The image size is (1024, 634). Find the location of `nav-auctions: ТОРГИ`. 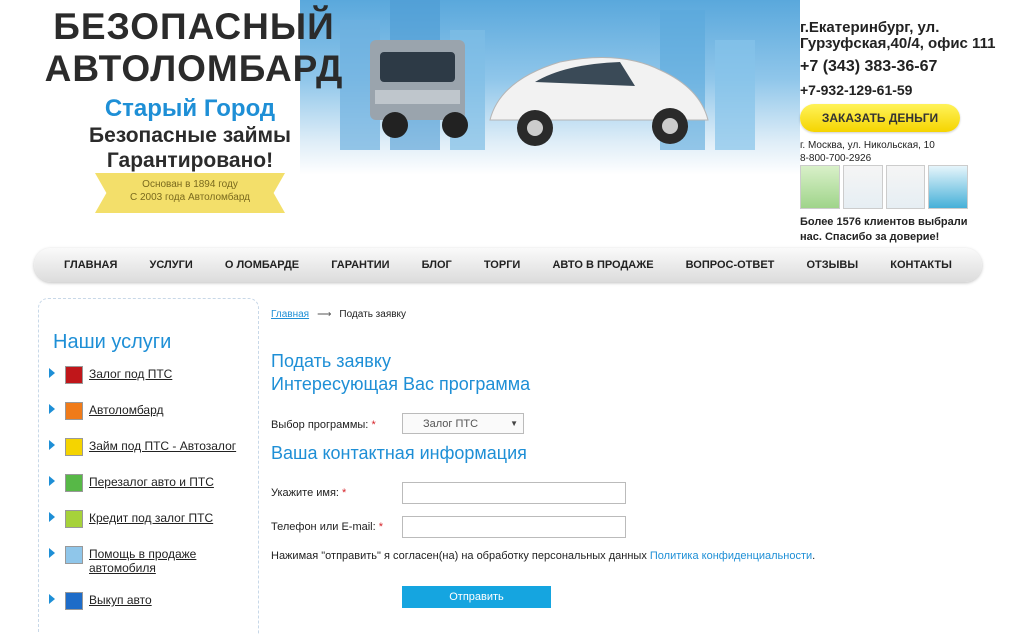

nav-auctions: ТОРГИ is located at coordinates (502, 265).